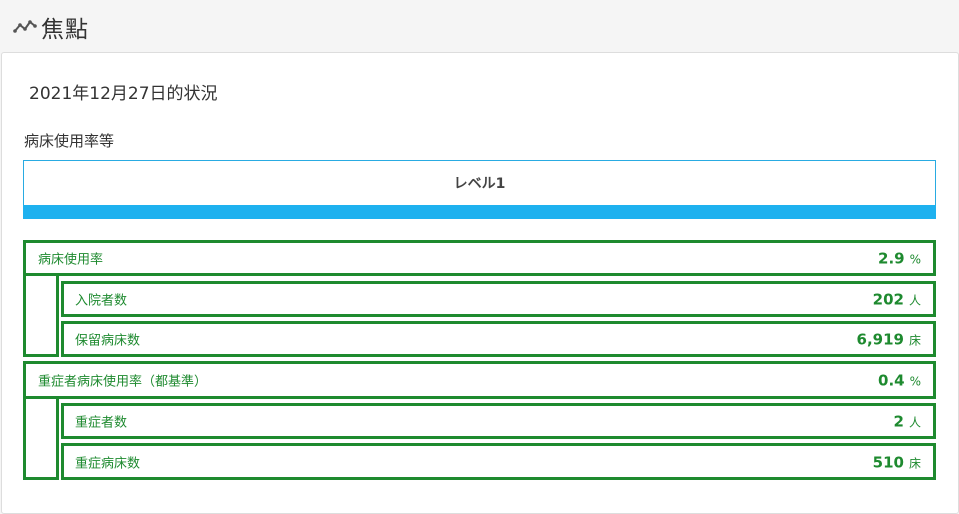 This screenshot has width=959, height=514. Describe the element at coordinates (123, 94) in the screenshot. I see `status-date: 2021年12月27日的状況` at that location.